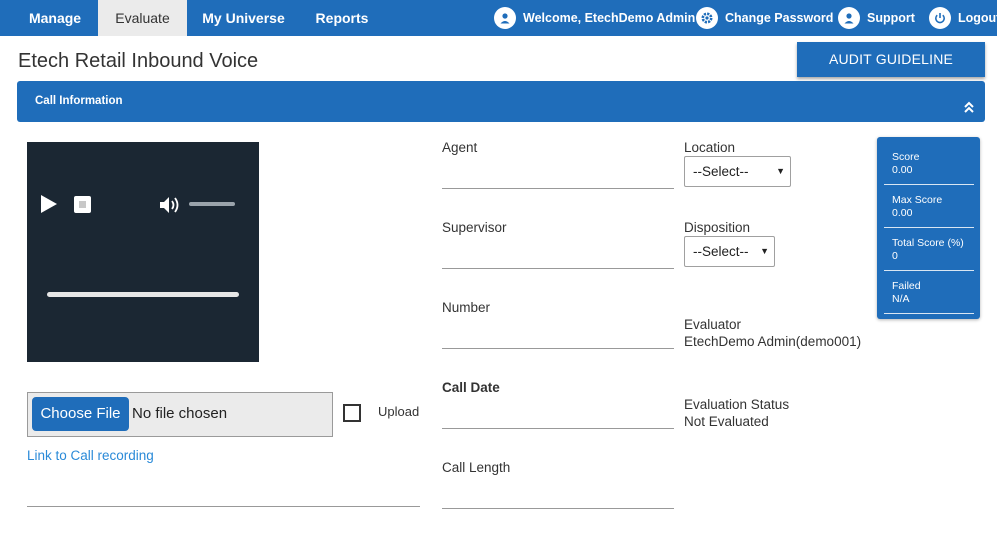  I want to click on change-password-label: Change Password, so click(779, 18).